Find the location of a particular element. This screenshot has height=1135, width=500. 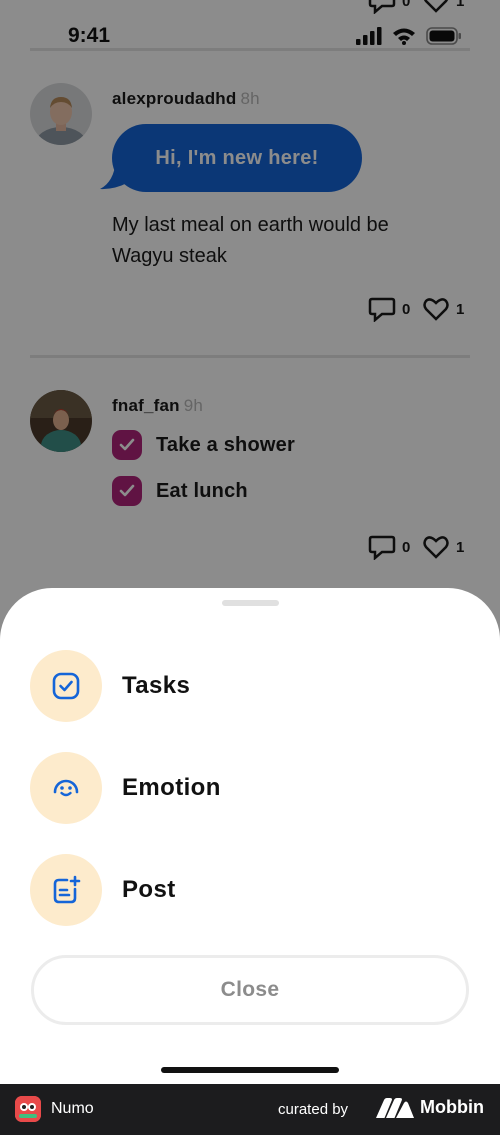

option-label: Post is located at coordinates (149, 889).